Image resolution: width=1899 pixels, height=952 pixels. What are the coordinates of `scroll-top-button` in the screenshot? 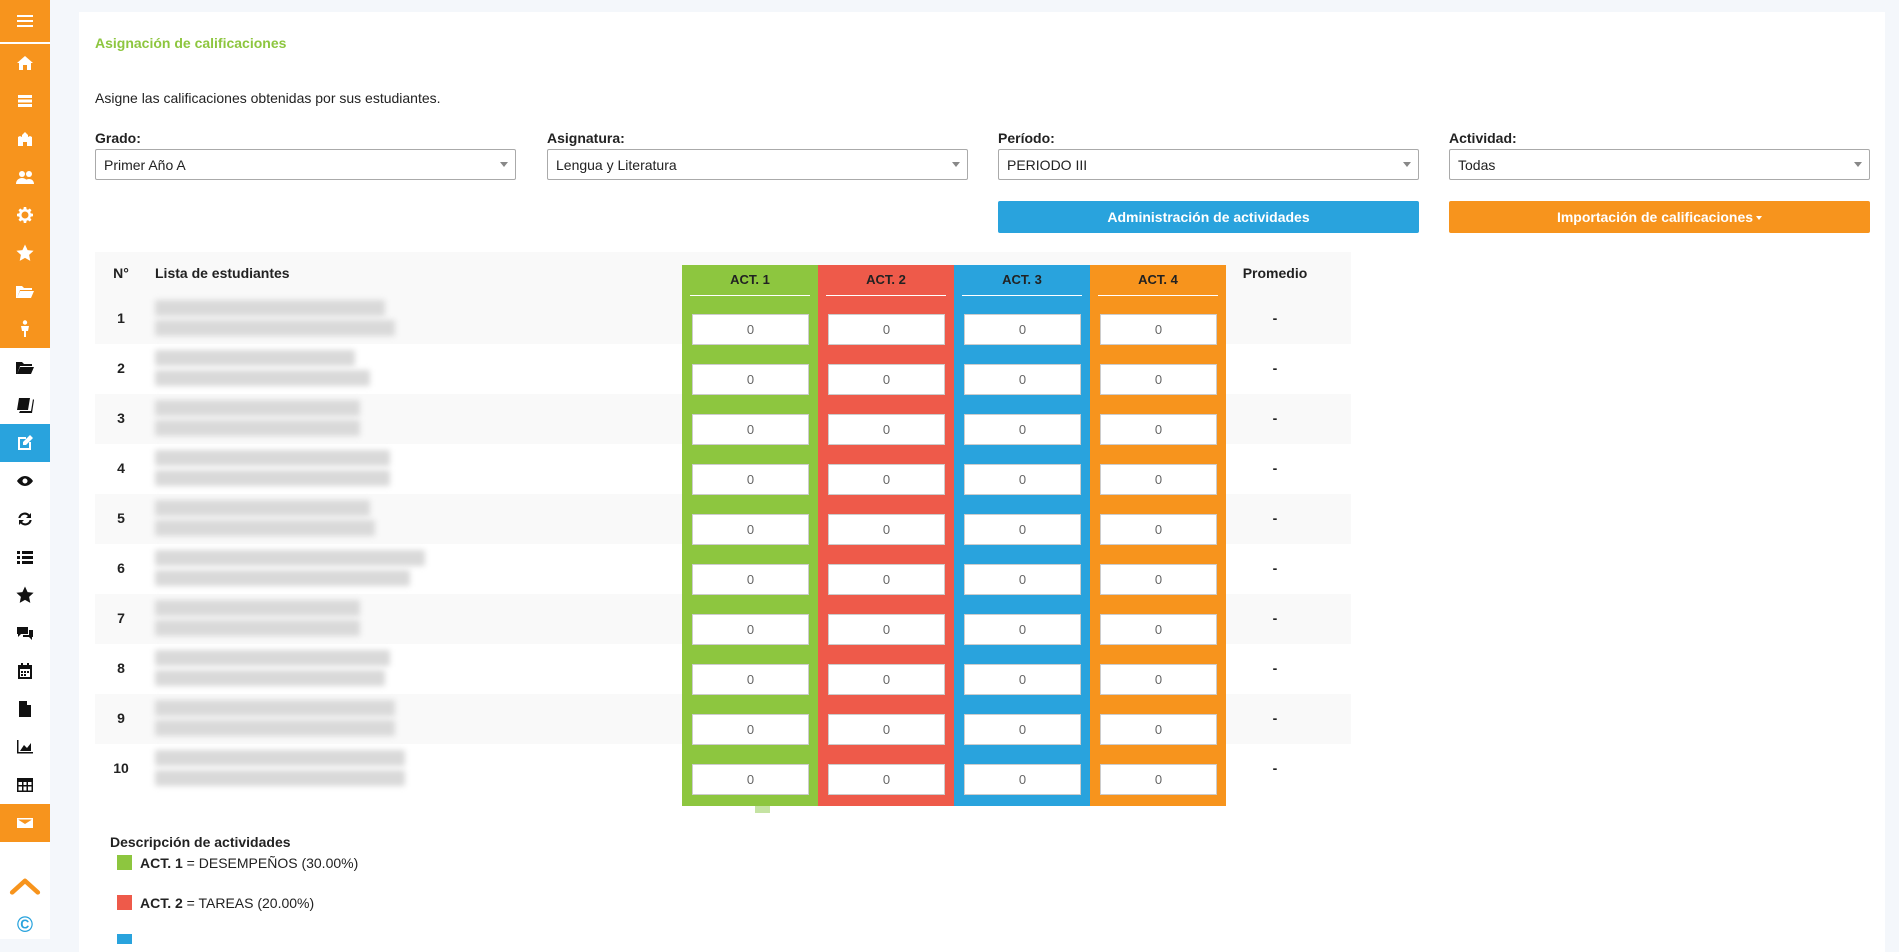 It's located at (25, 886).